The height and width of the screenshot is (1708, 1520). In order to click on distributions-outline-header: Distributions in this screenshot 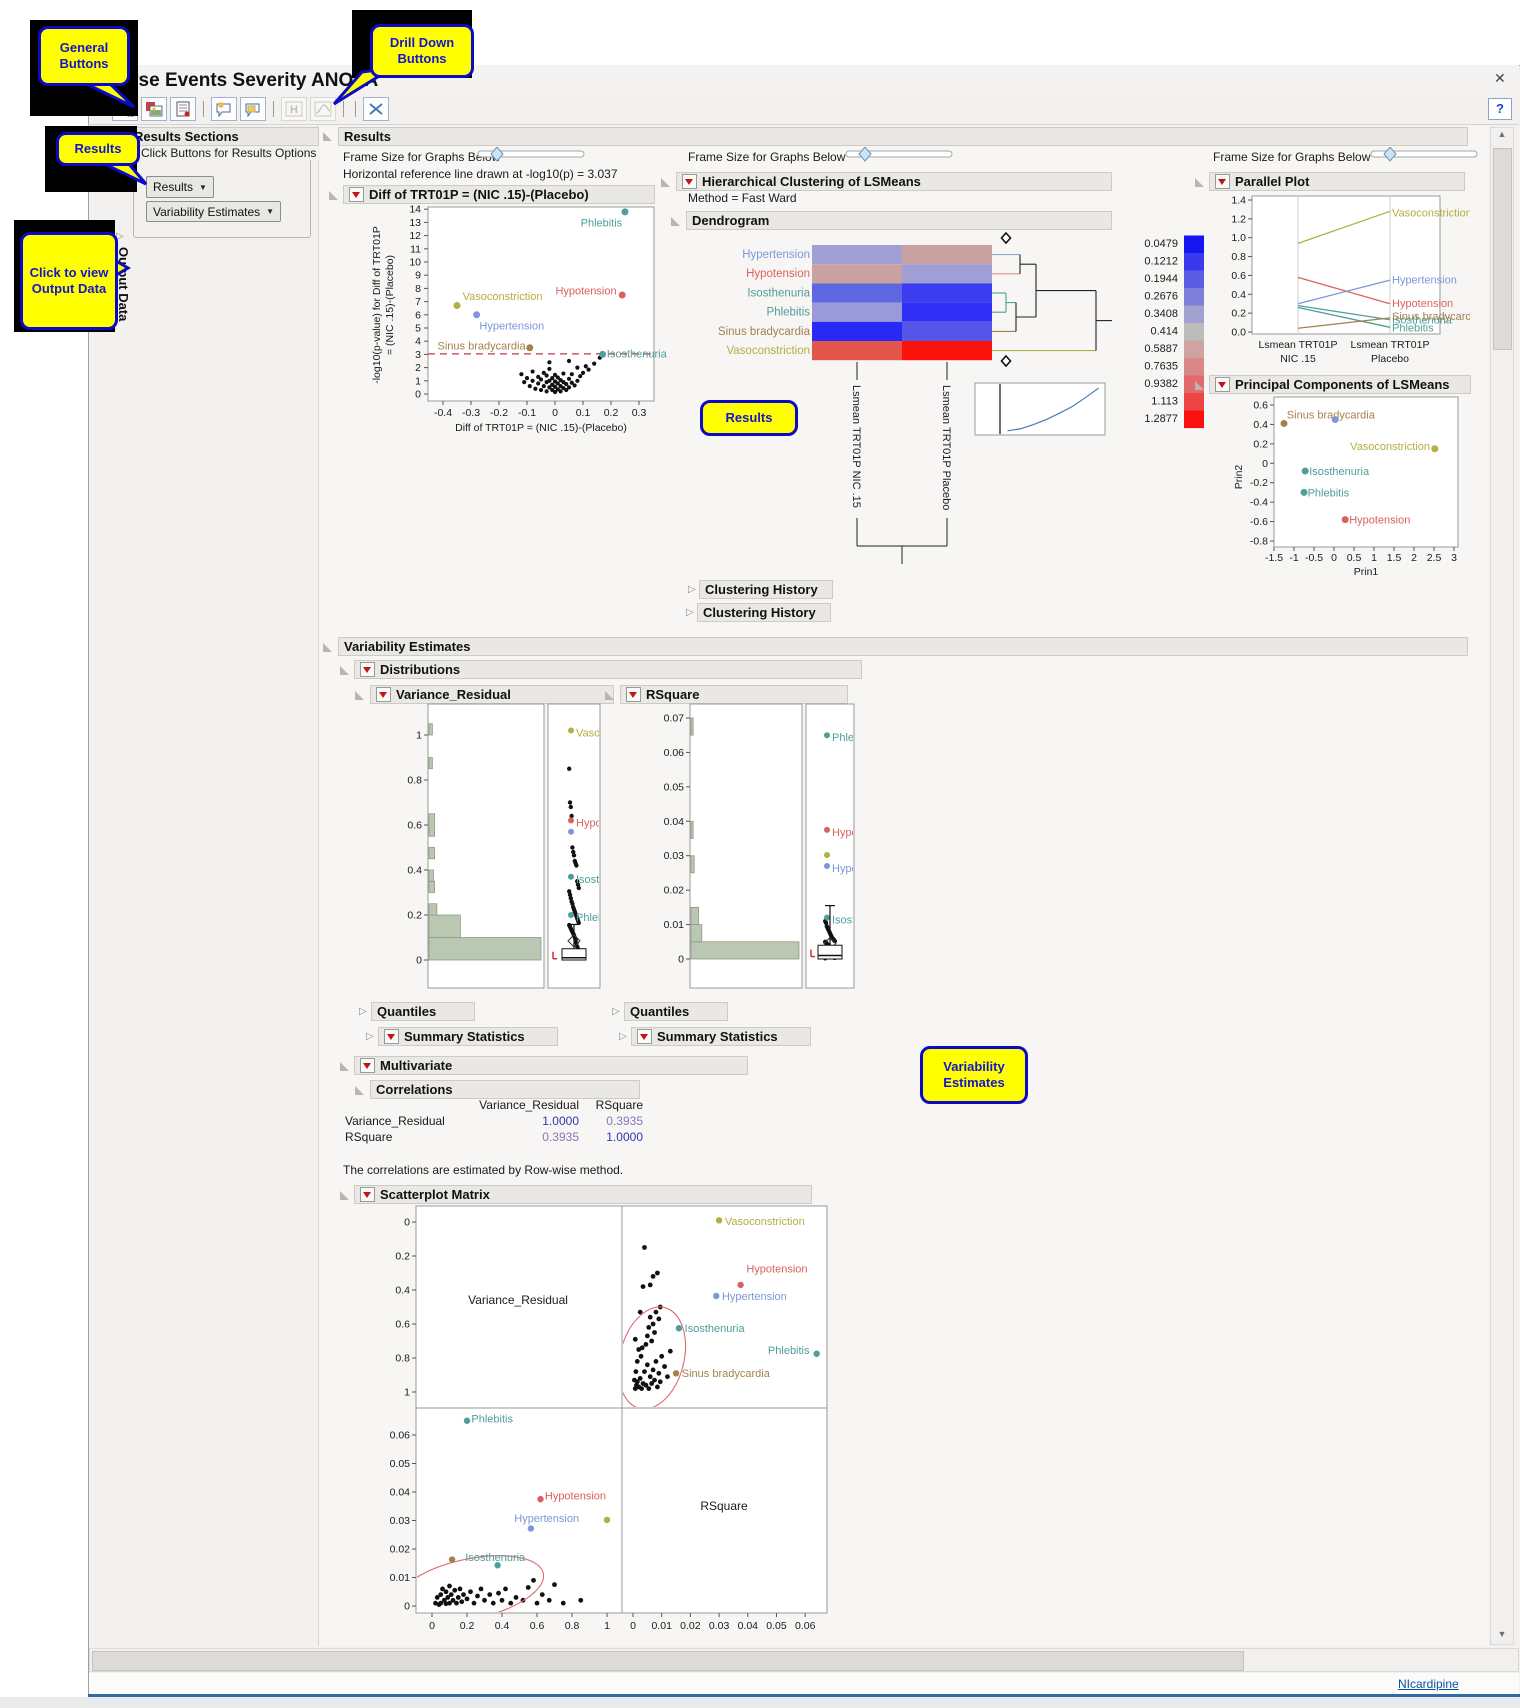, I will do `click(608, 669)`.